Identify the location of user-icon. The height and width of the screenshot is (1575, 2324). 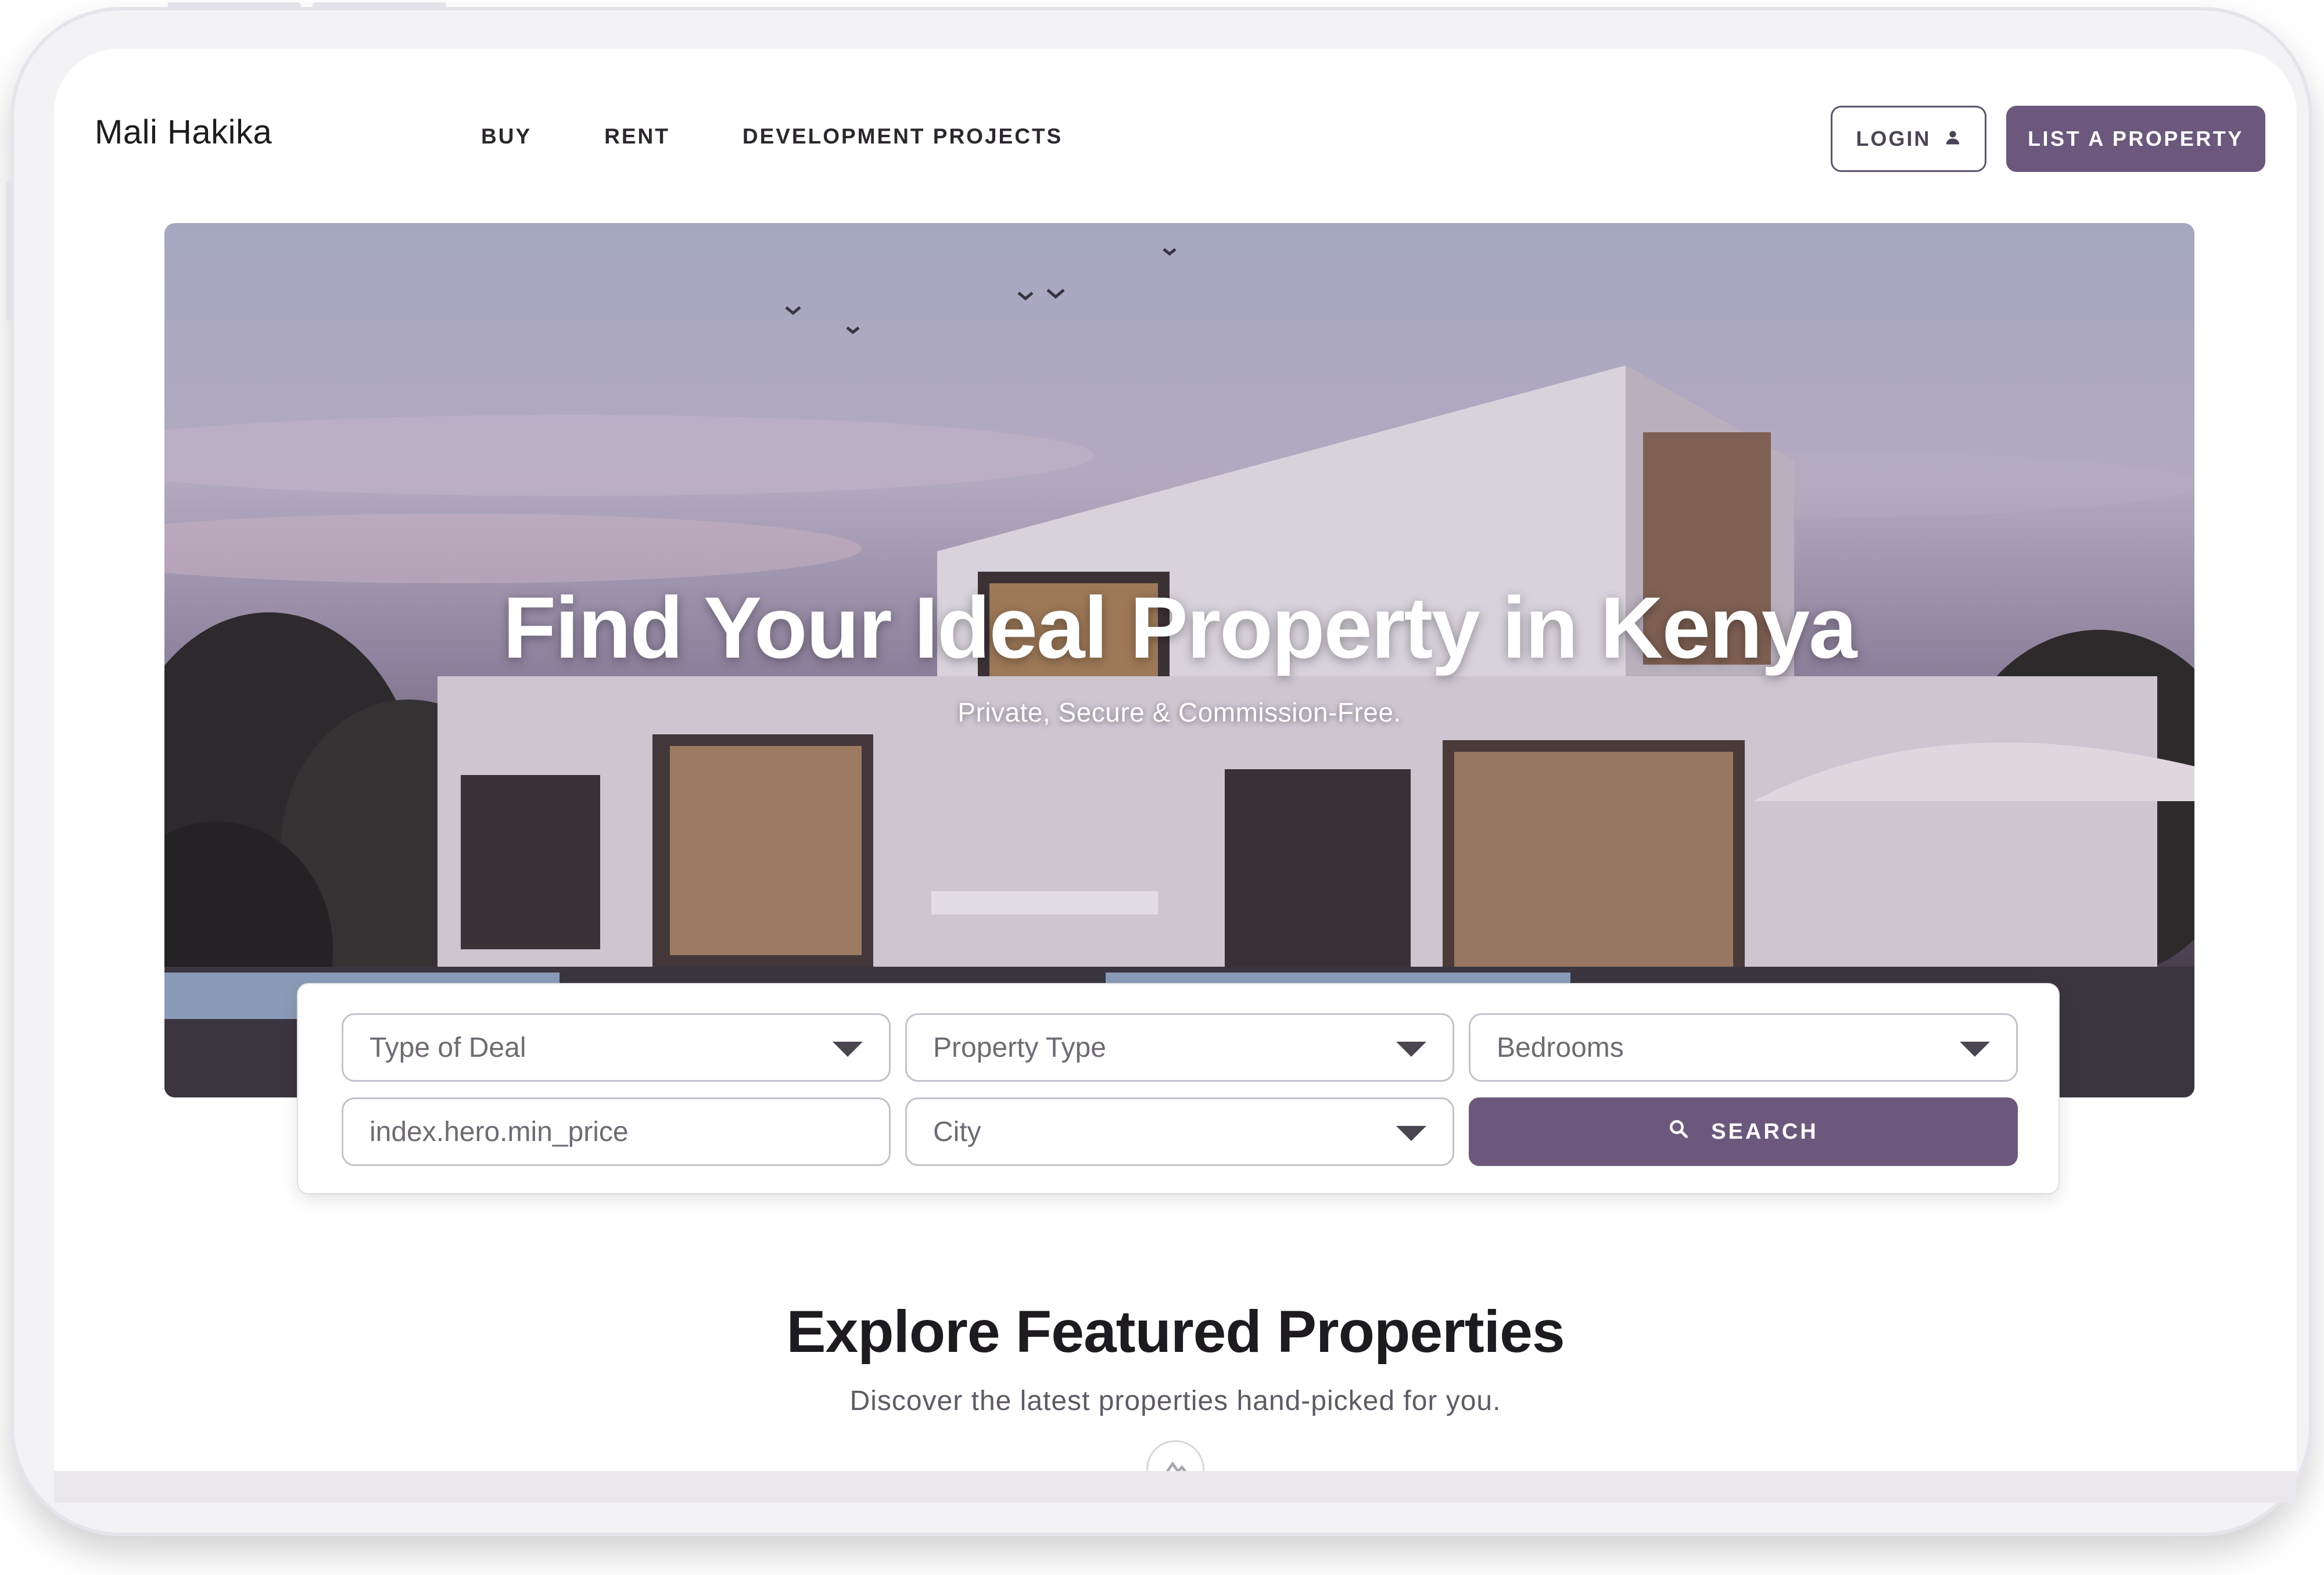
(1952, 139).